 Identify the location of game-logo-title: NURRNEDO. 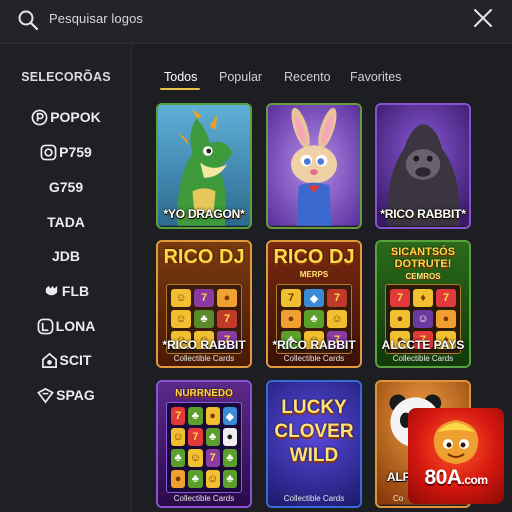
(204, 393).